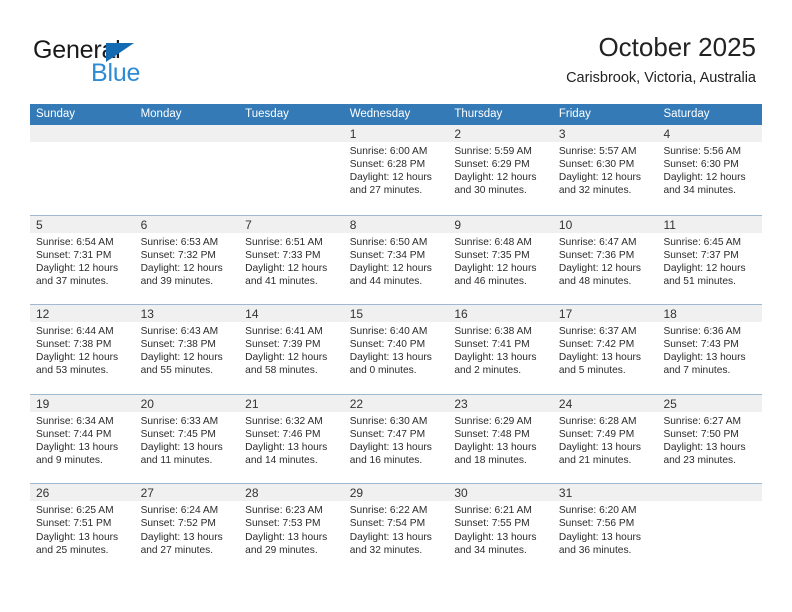  What do you see at coordinates (43, 314) in the screenshot?
I see `day-number: 12` at bounding box center [43, 314].